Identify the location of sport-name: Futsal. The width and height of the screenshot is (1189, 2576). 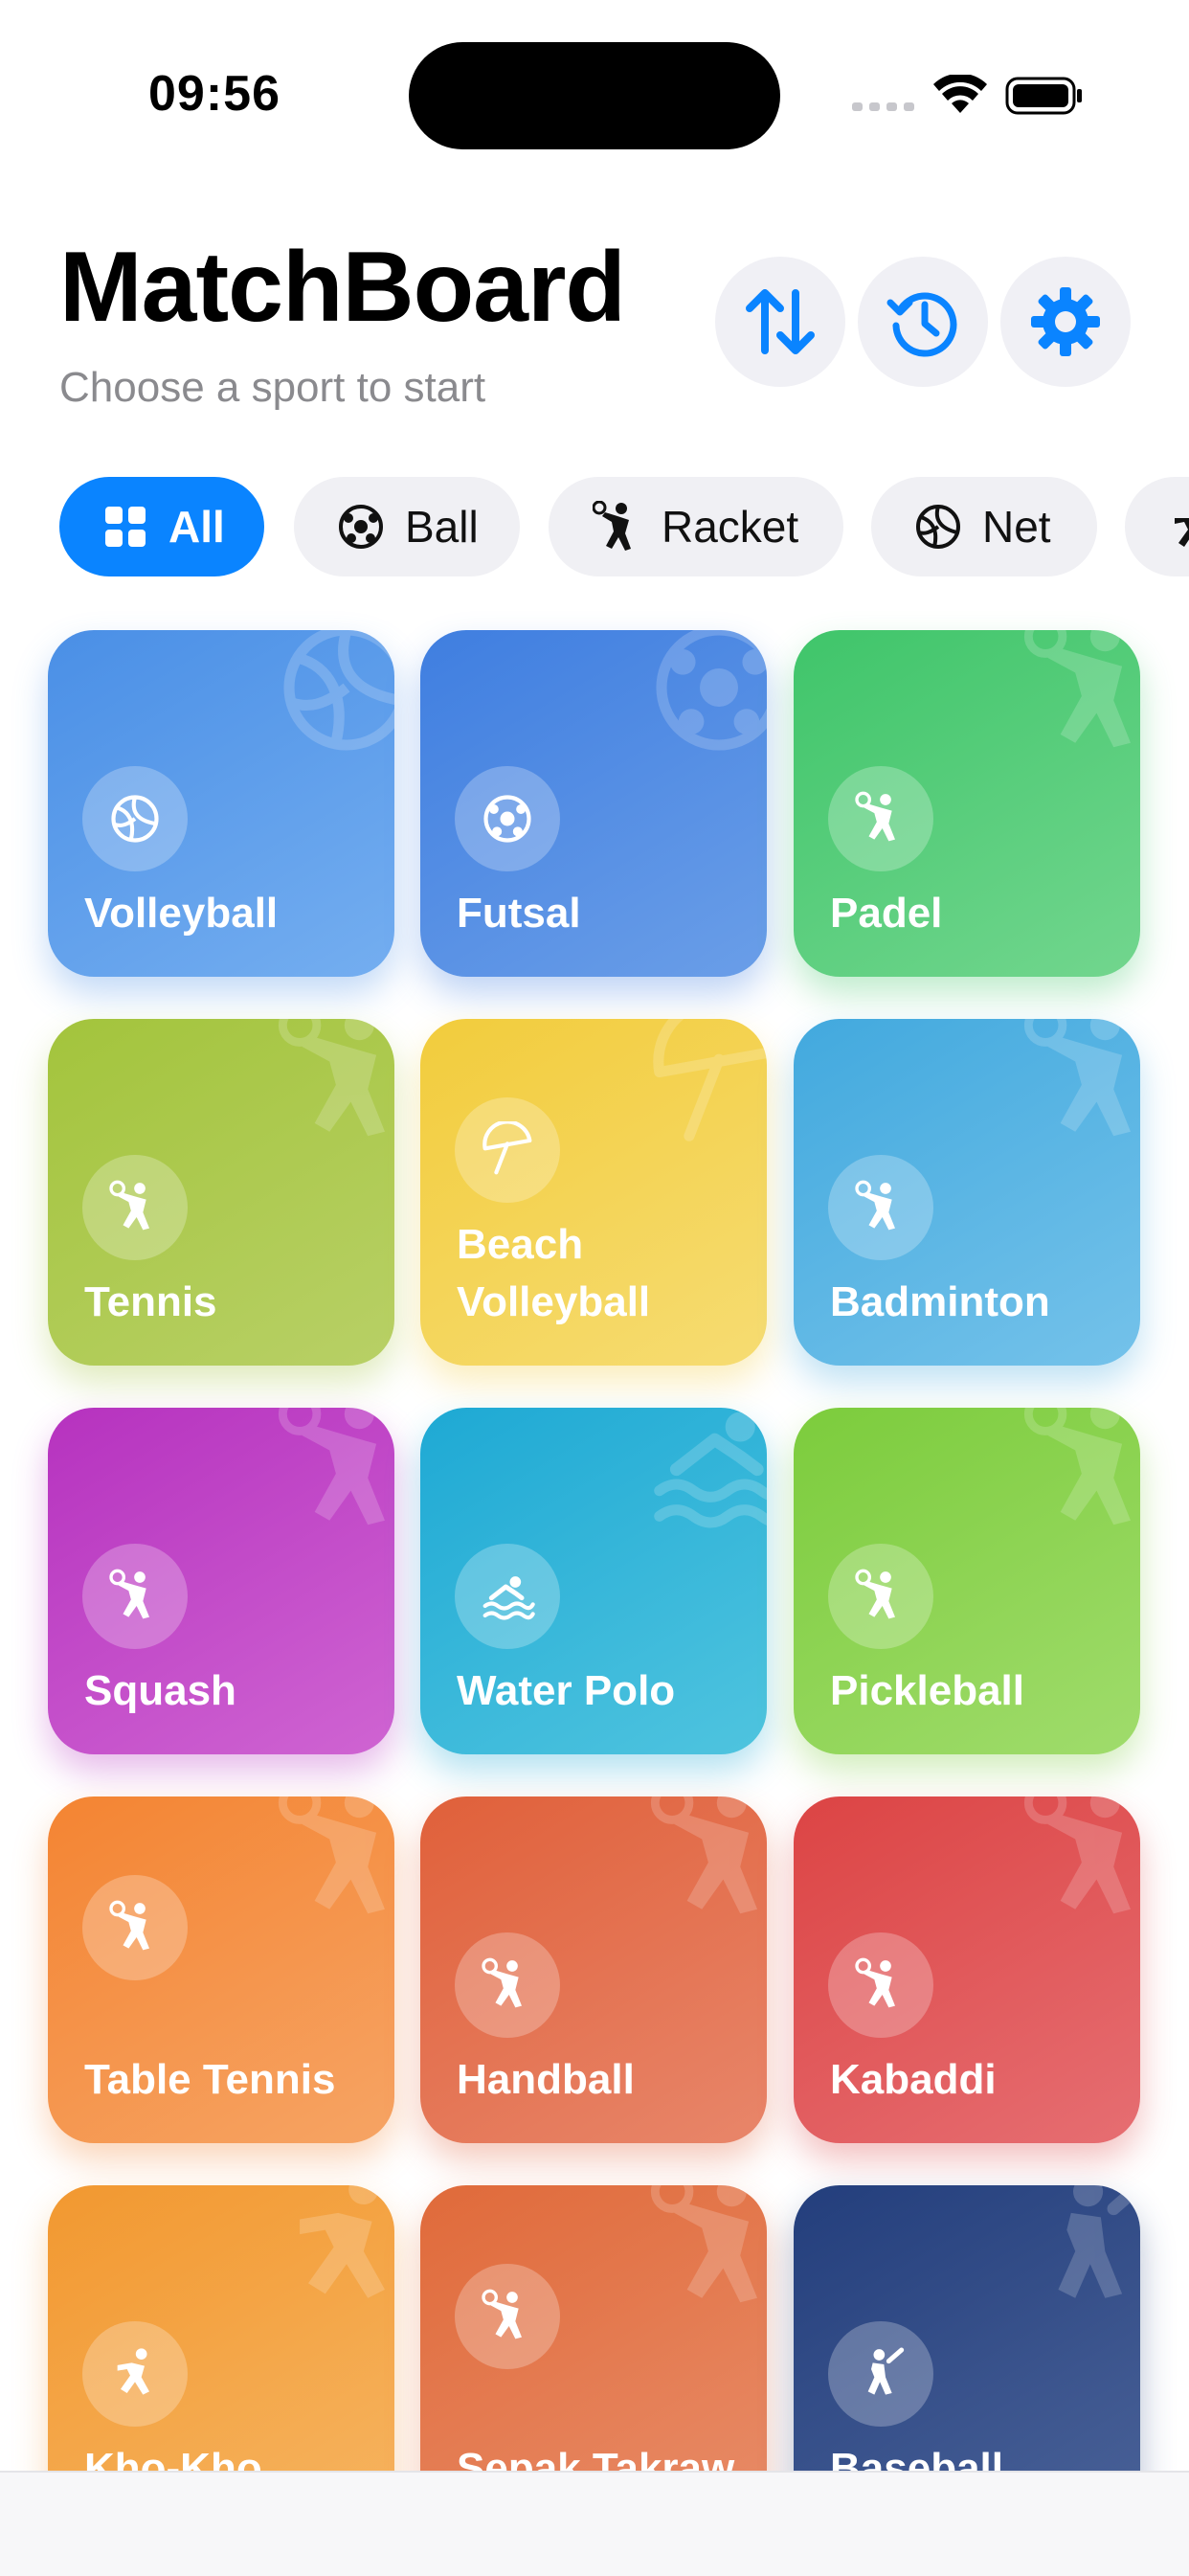
(519, 913).